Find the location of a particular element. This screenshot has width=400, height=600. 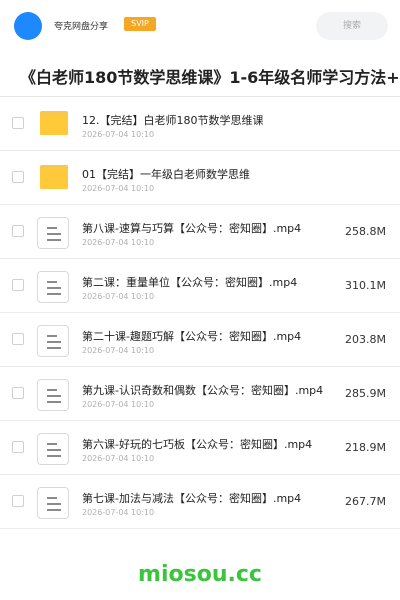

file-size: 267.7M is located at coordinates (365, 501).